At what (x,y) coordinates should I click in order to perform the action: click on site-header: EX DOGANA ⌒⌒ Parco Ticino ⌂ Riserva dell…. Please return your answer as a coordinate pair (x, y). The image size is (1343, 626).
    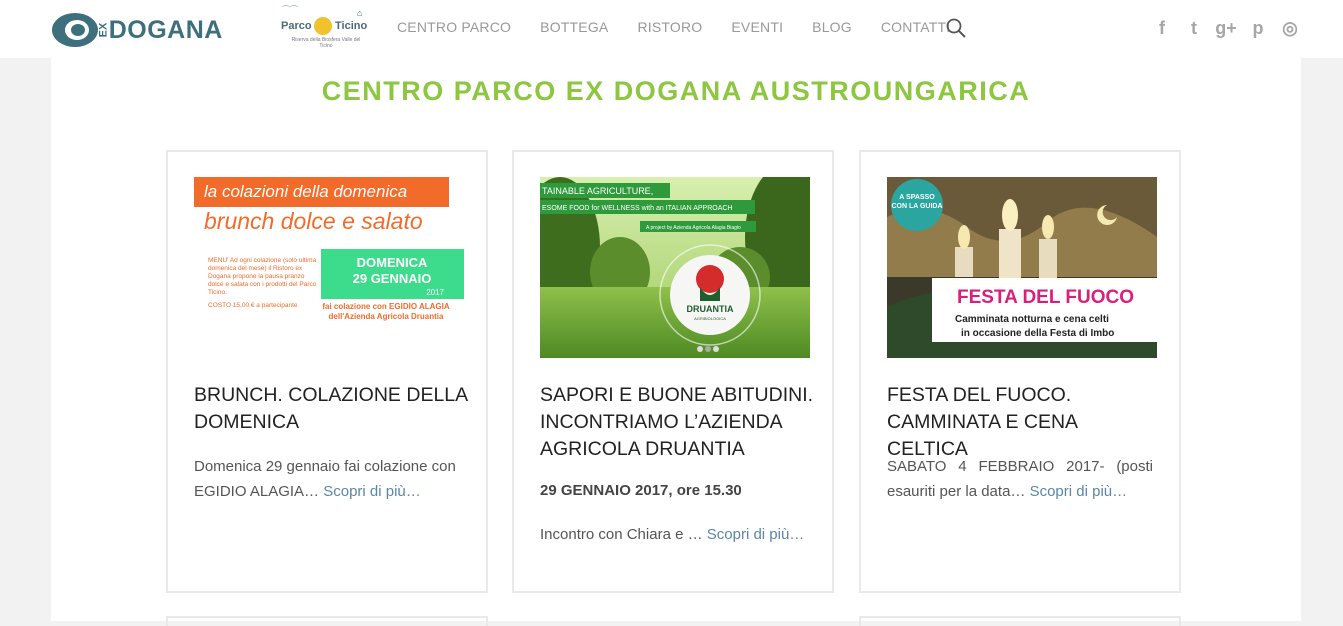
    Looking at the image, I should click on (671, 29).